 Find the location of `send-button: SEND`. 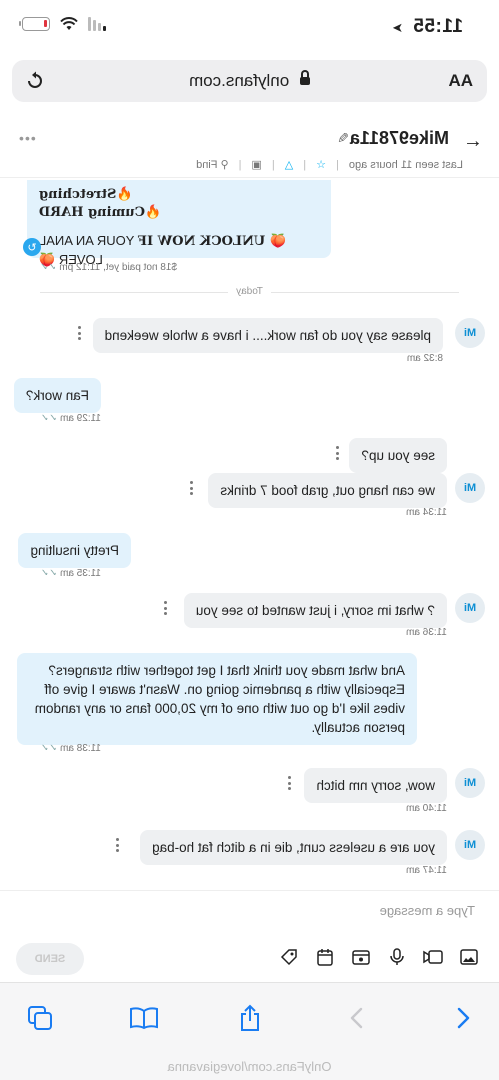

send-button: SEND is located at coordinates (50, 959).